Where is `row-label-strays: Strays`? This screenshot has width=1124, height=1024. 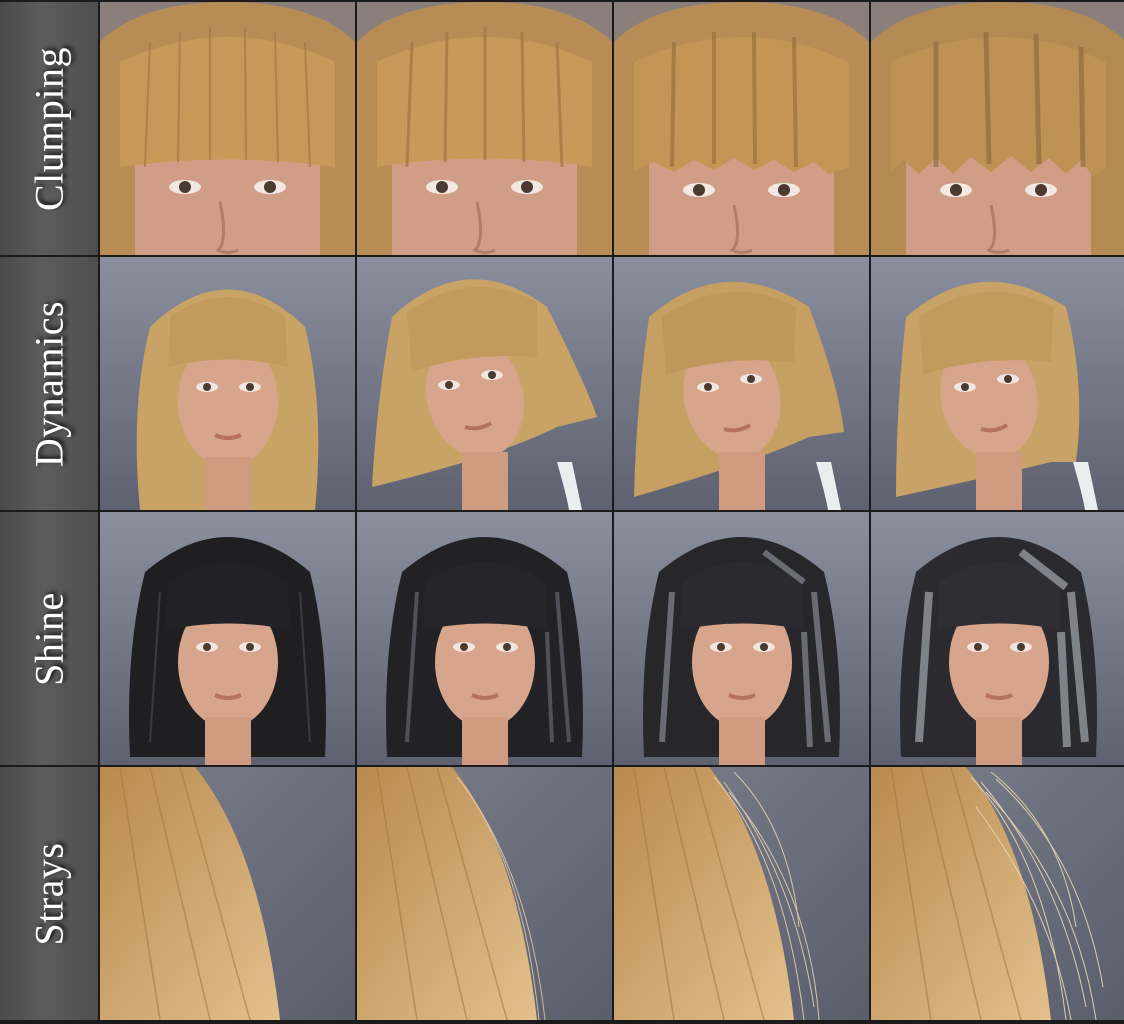 row-label-strays: Strays is located at coordinates (49, 893).